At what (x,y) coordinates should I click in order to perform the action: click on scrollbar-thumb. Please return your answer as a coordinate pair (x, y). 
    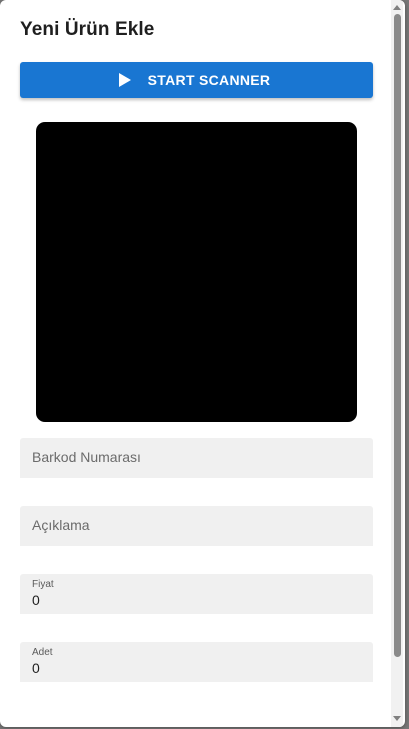
    Looking at the image, I should click on (397, 335).